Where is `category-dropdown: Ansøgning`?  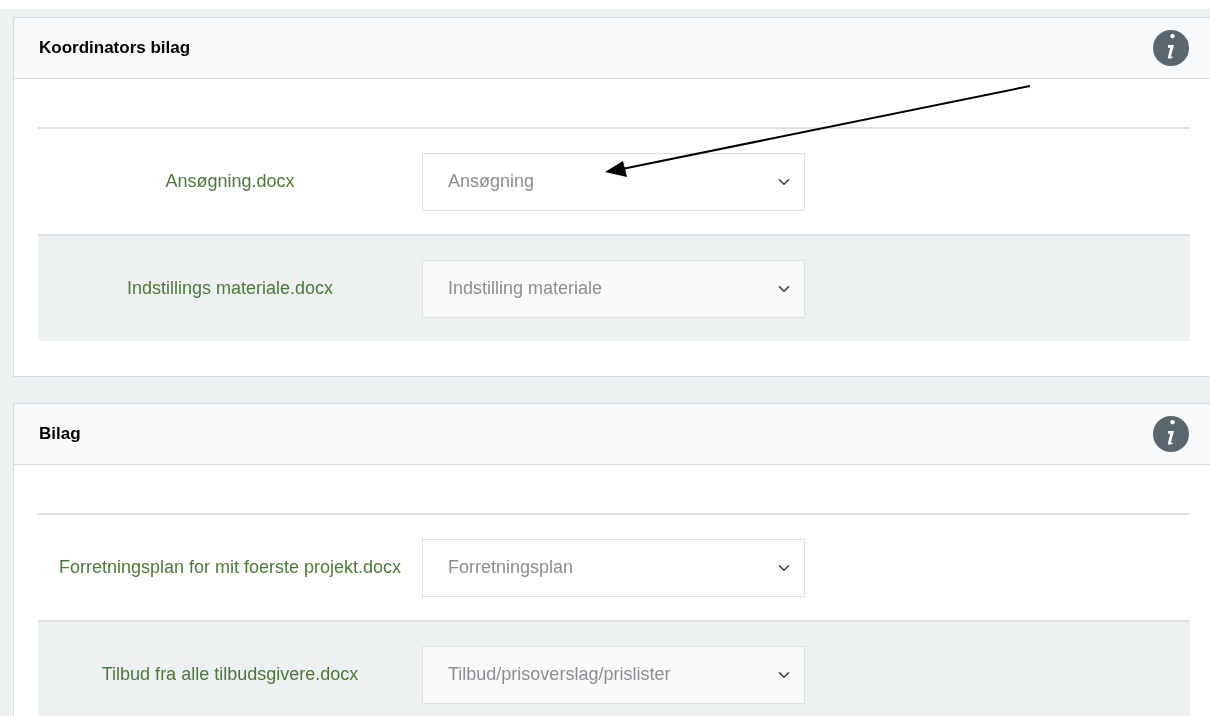 category-dropdown: Ansøgning is located at coordinates (613, 181).